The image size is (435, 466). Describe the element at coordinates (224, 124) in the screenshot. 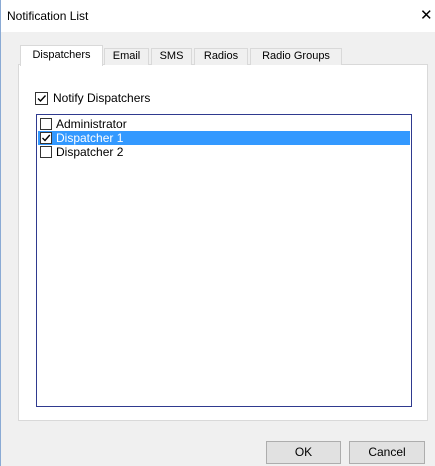

I see `list-item-administrator: Administrator` at that location.